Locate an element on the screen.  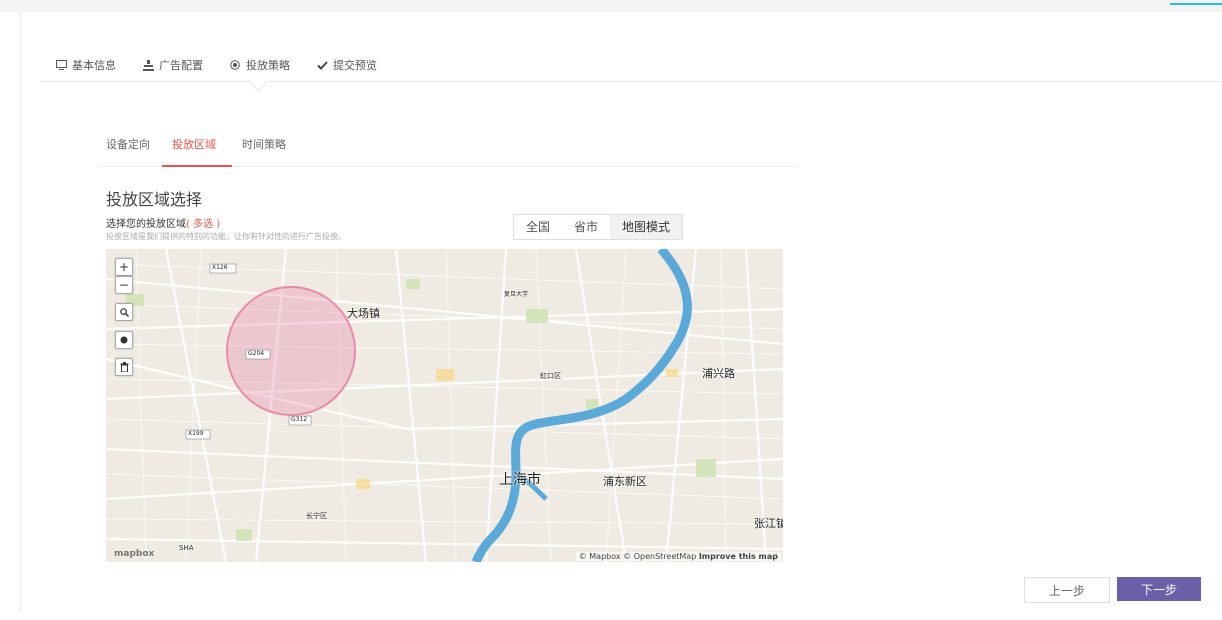
road-label: G204 is located at coordinates (256, 353).